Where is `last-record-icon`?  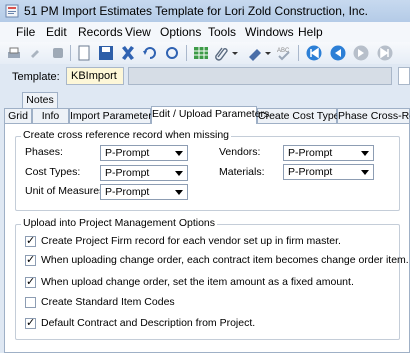
last-record-icon is located at coordinates (385, 53).